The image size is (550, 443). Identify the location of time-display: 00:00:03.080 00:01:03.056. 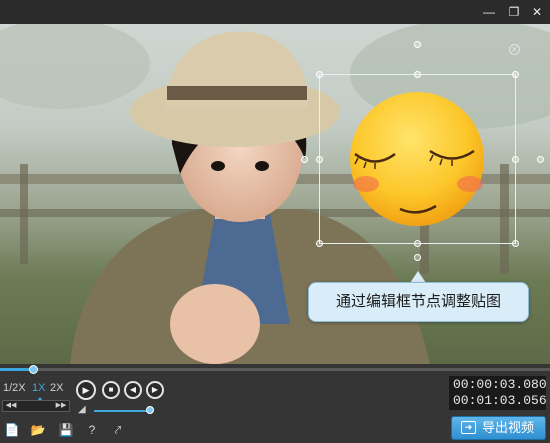
(498, 393).